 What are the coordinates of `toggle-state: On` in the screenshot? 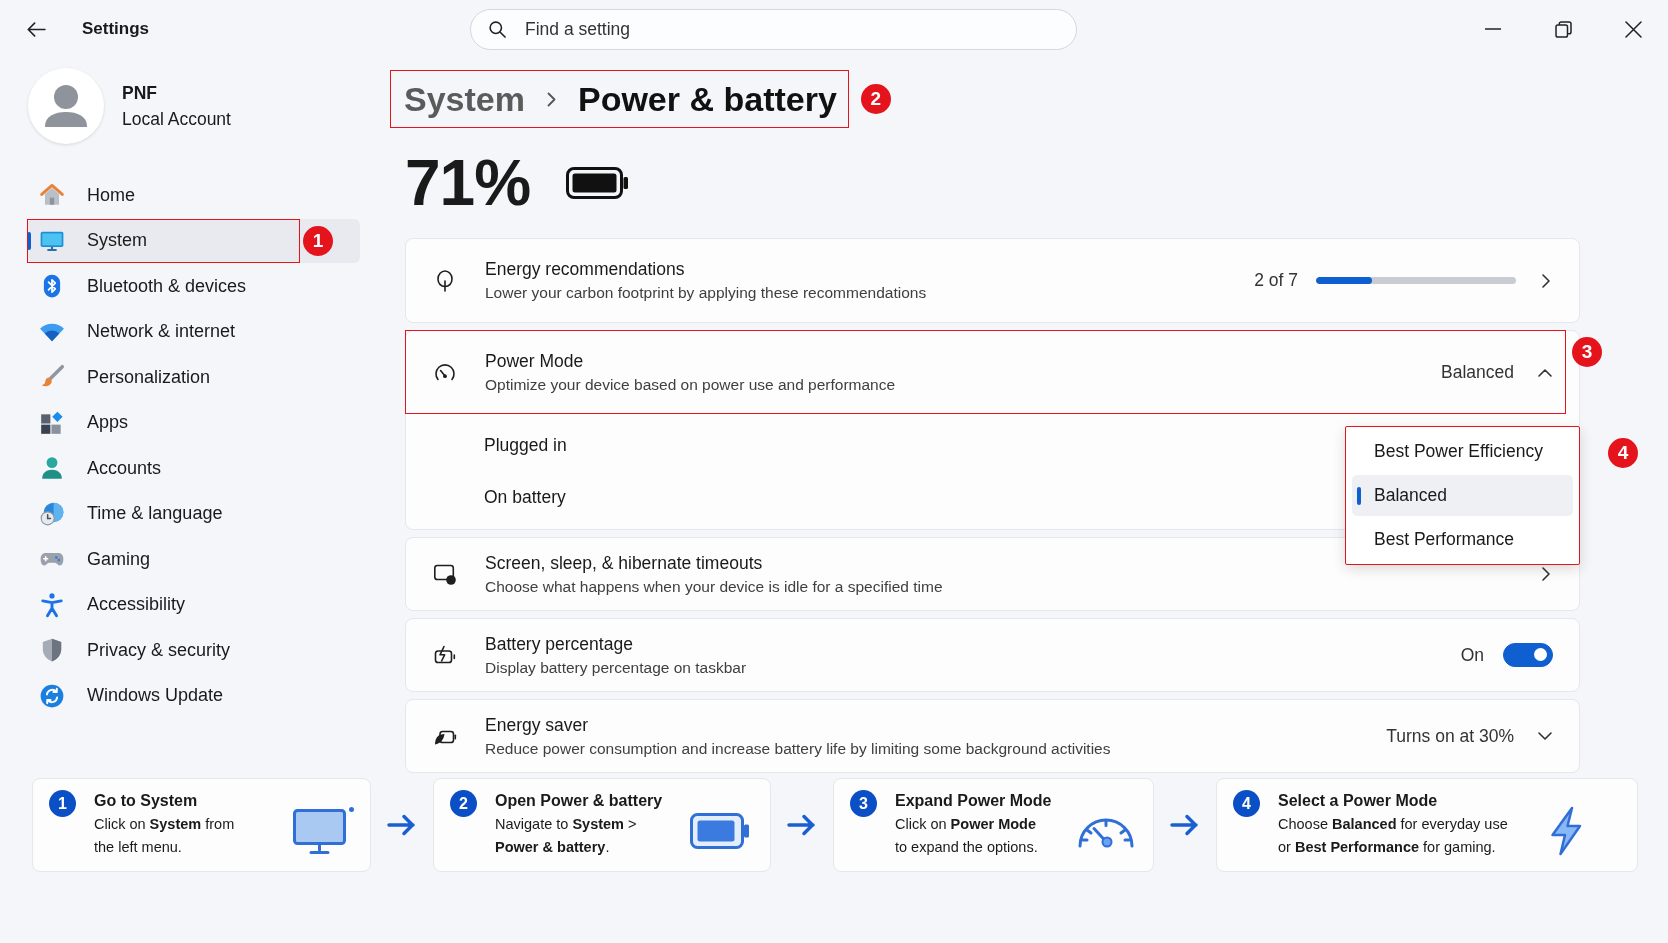 It's located at (1472, 655).